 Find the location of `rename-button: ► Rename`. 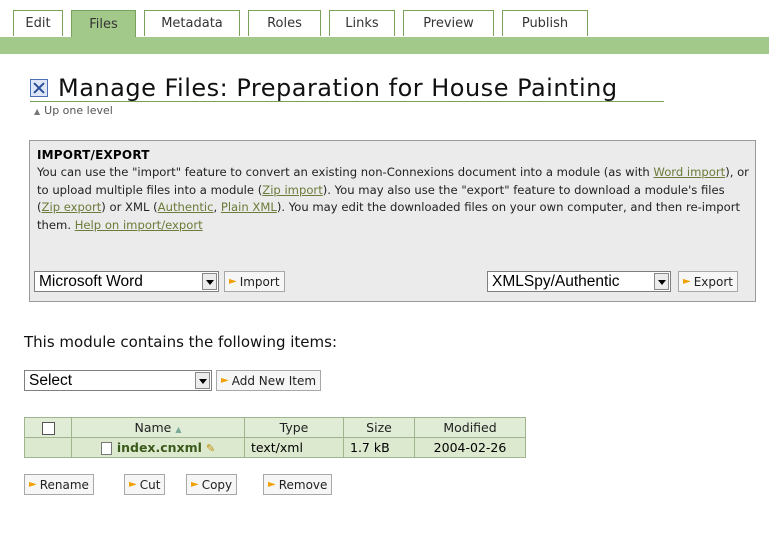

rename-button: ► Rename is located at coordinates (59, 484).